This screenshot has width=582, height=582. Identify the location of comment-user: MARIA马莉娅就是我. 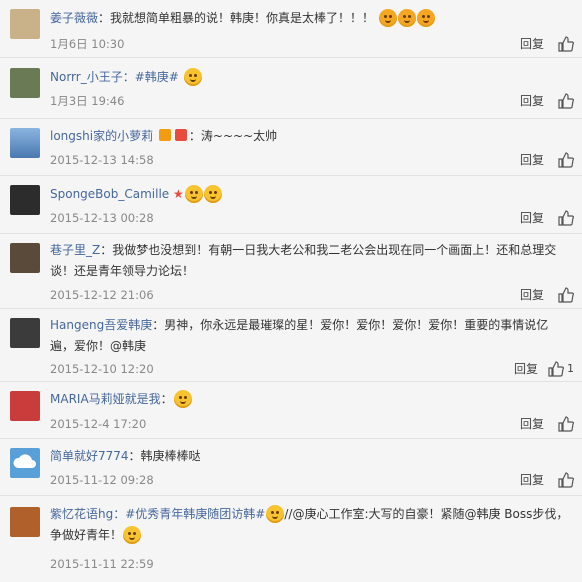
(105, 399).